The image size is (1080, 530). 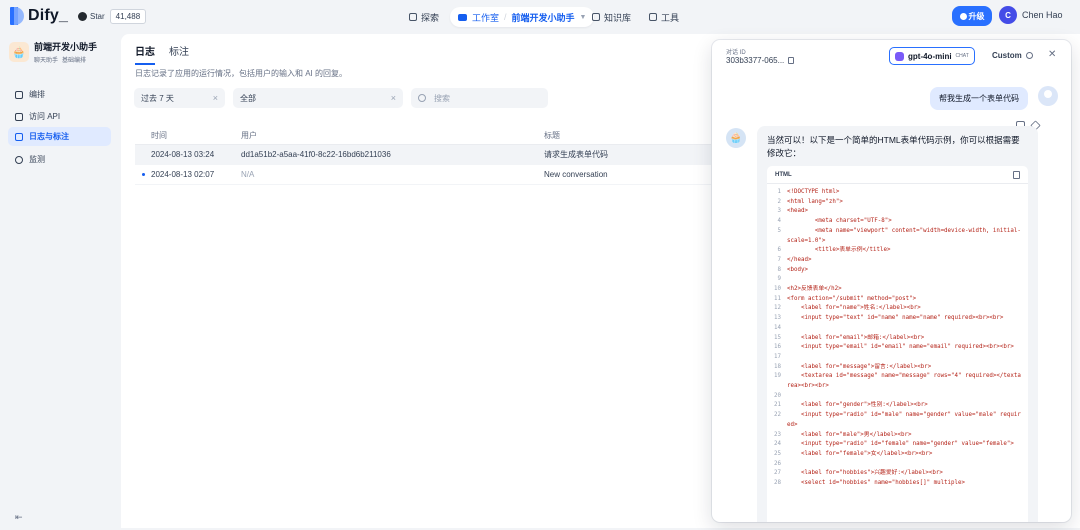 What do you see at coordinates (128, 16) in the screenshot?
I see `star-count: 41,488` at bounding box center [128, 16].